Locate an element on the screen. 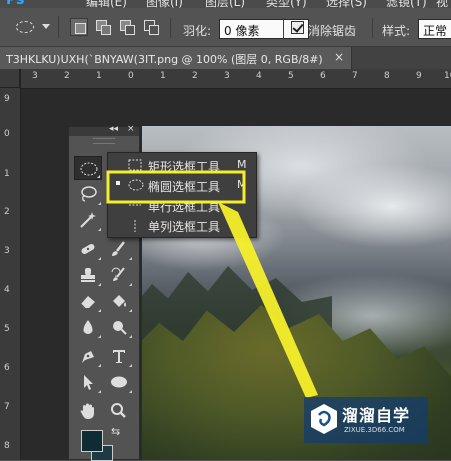 Image resolution: width=451 pixels, height=461 pixels. tool-preset-picker is located at coordinates (32, 27).